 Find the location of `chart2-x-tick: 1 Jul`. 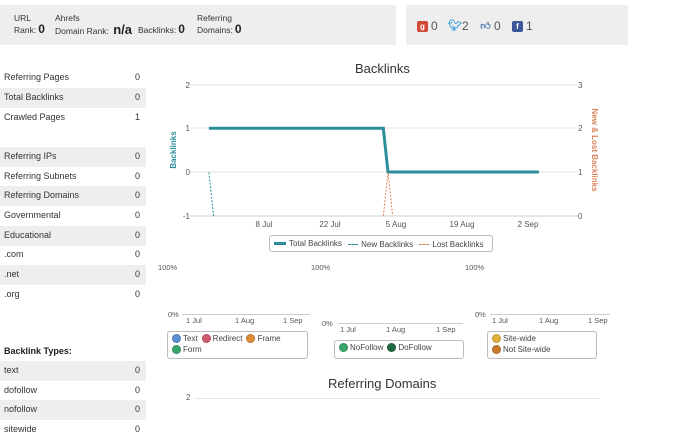

chart2-x-tick: 1 Jul is located at coordinates (348, 329).